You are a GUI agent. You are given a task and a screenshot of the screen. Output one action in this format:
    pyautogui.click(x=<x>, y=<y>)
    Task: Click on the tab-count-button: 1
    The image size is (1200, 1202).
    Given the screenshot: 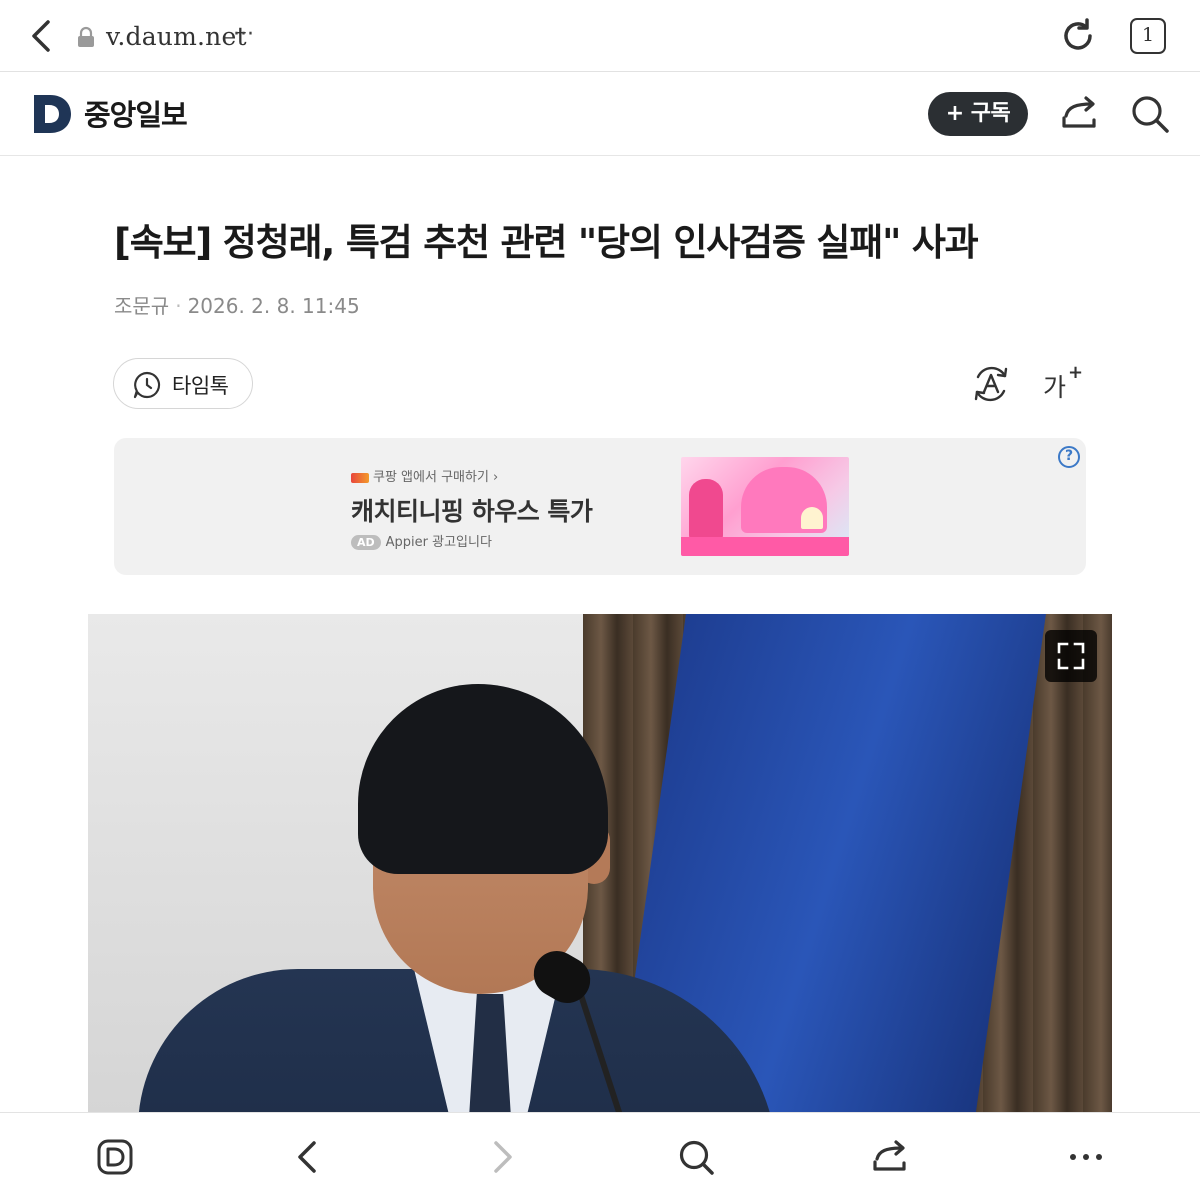 What is the action you would take?
    pyautogui.click(x=1148, y=36)
    